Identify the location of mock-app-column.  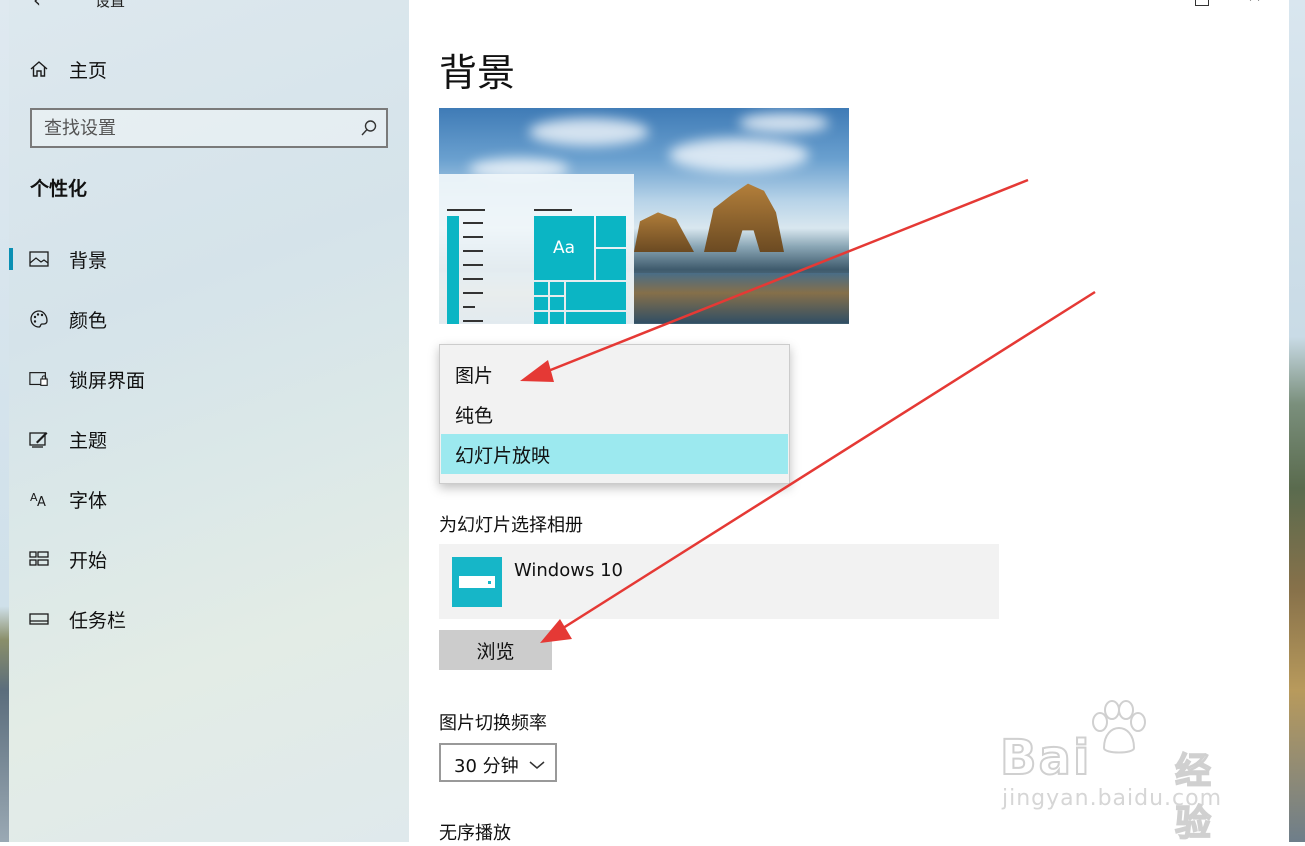
(453, 270).